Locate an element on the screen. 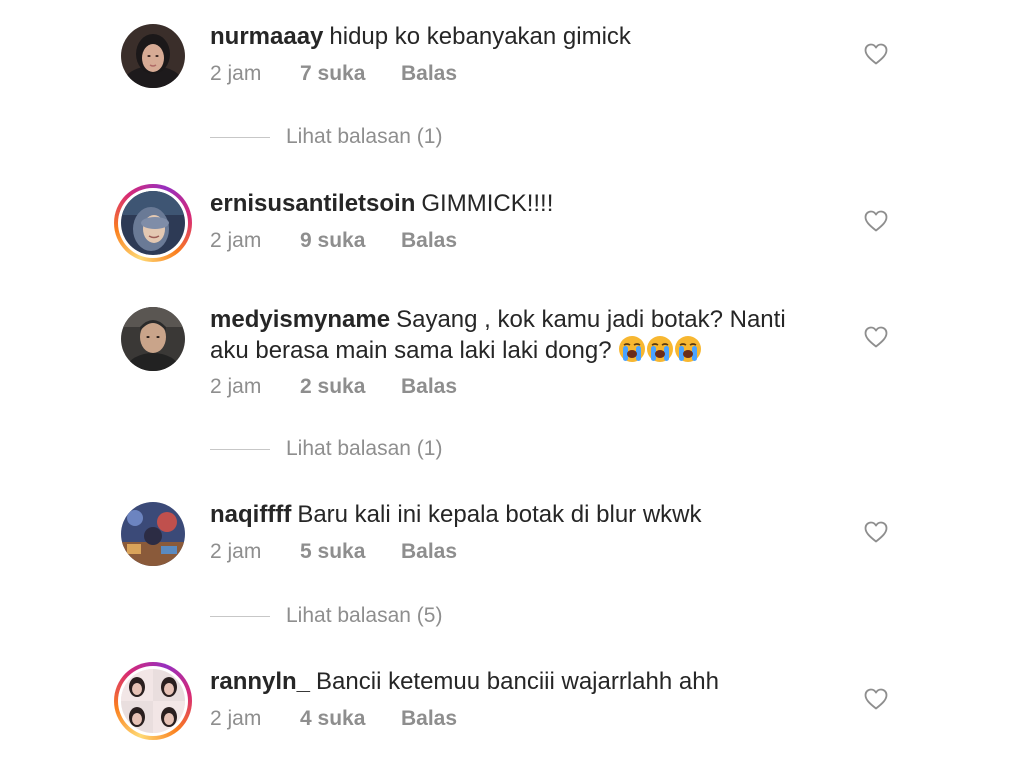  comment-likes: 5 suka is located at coordinates (350, 552).